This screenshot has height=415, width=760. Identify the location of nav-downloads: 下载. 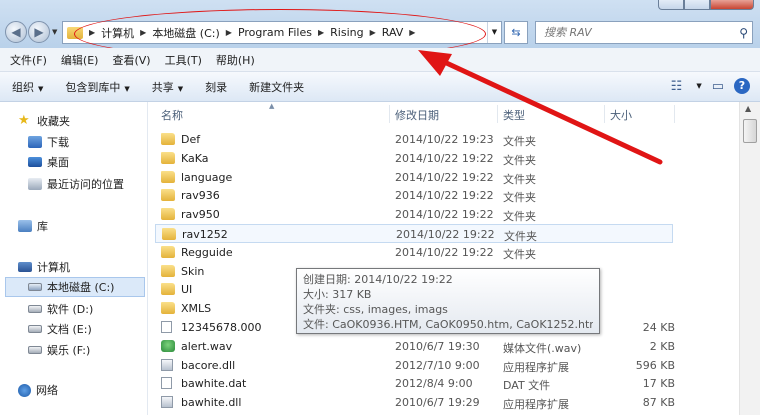
(48, 142).